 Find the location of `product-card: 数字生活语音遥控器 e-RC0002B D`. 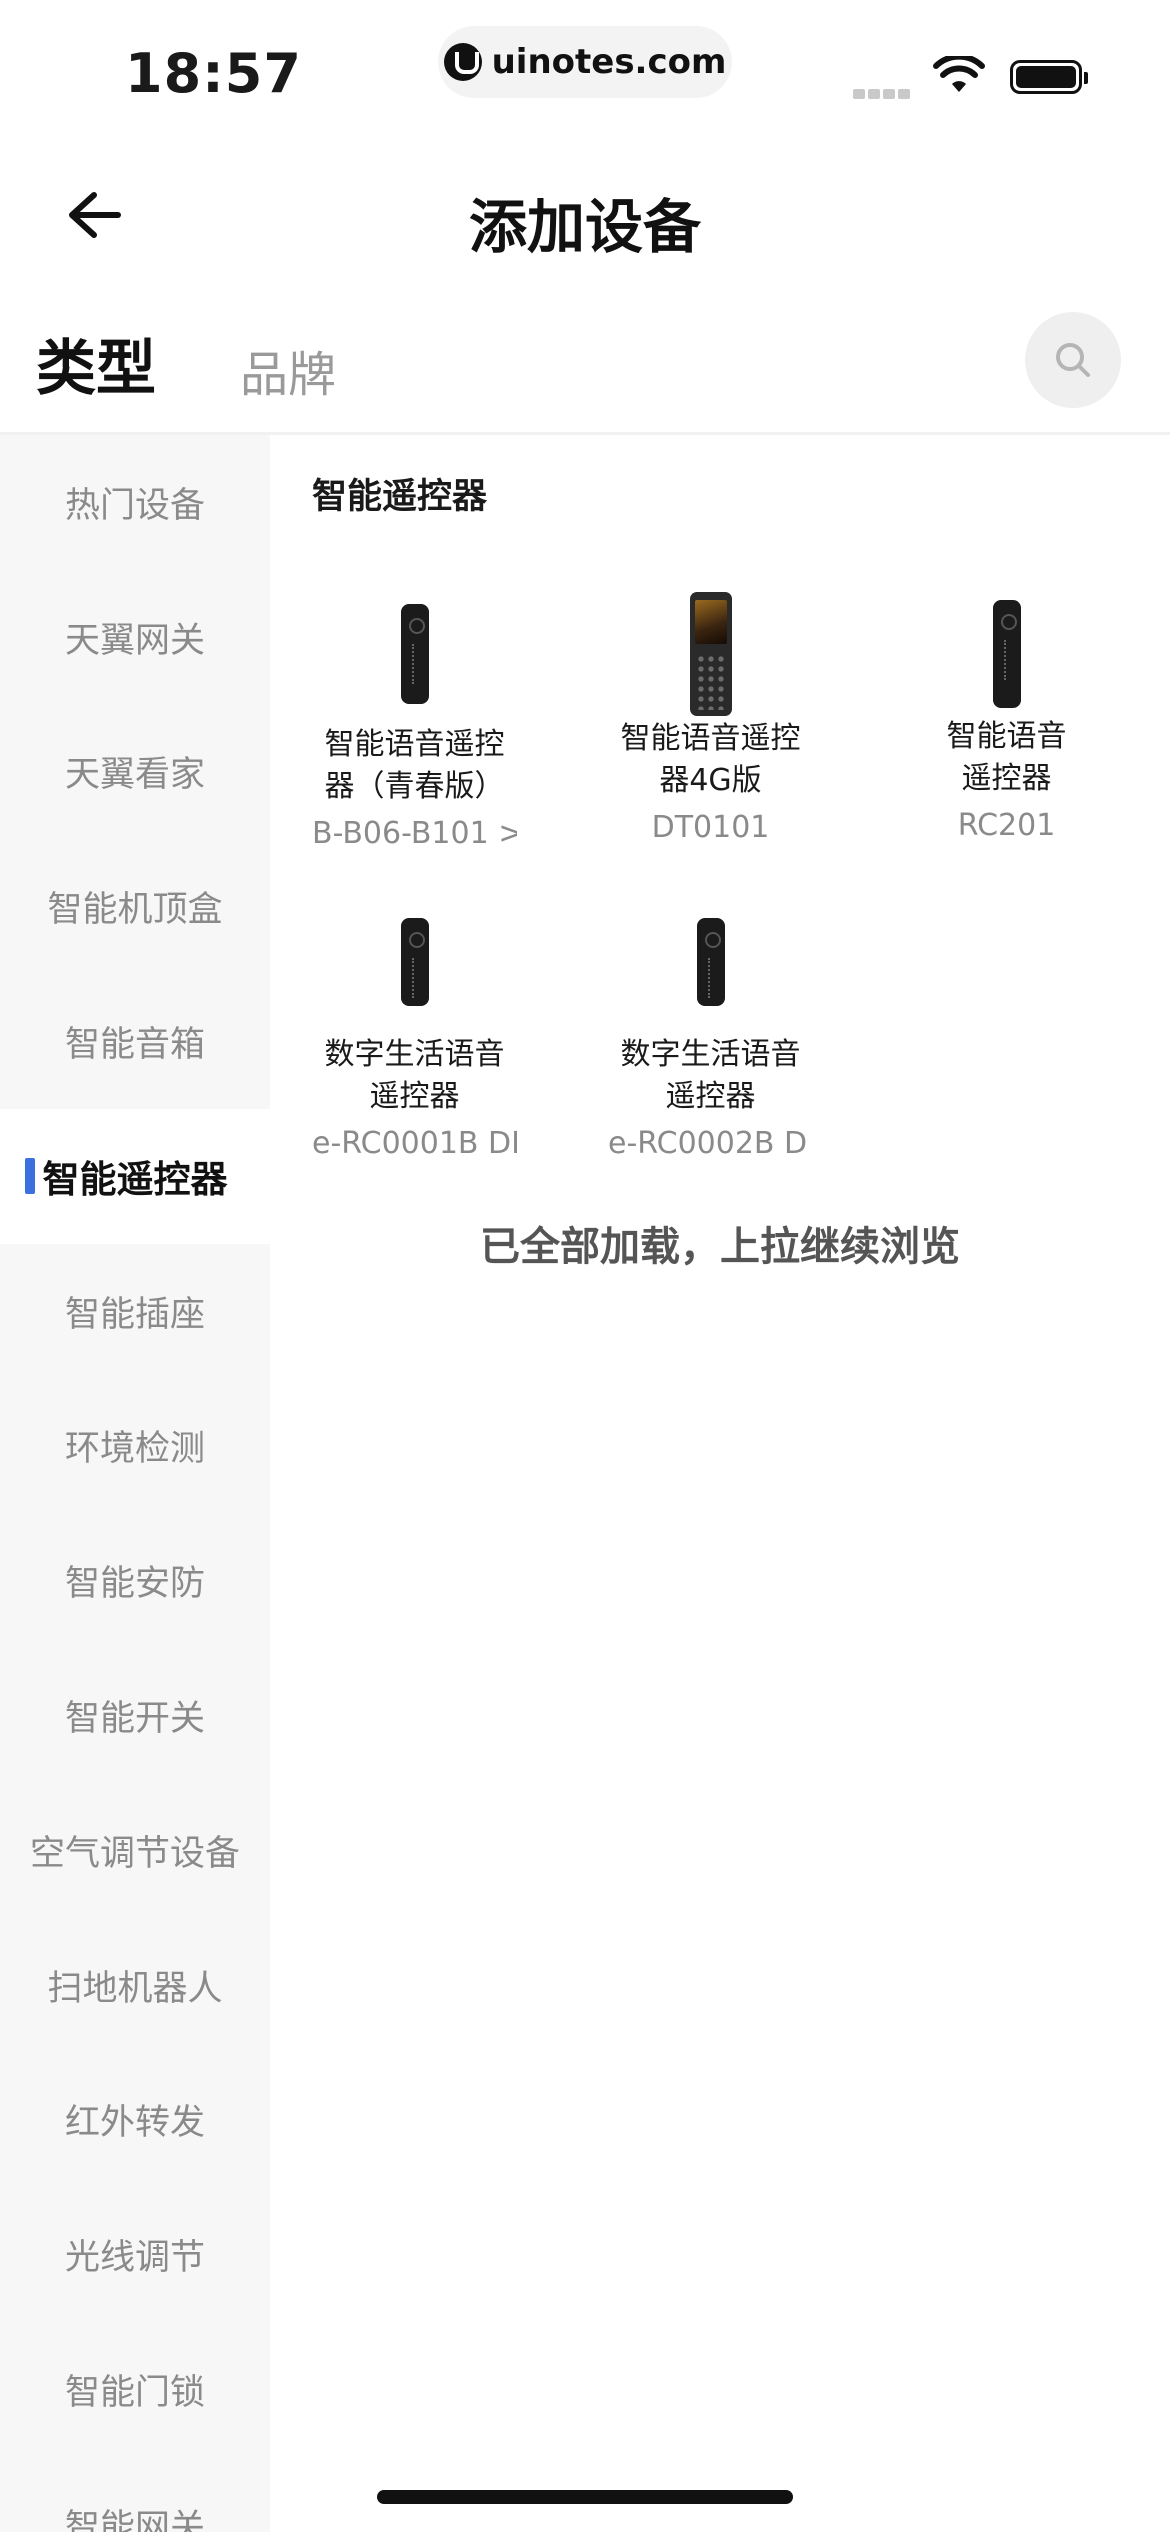

product-card: 数字生活语音遥控器 e-RC0002B D is located at coordinates (710, 1039).